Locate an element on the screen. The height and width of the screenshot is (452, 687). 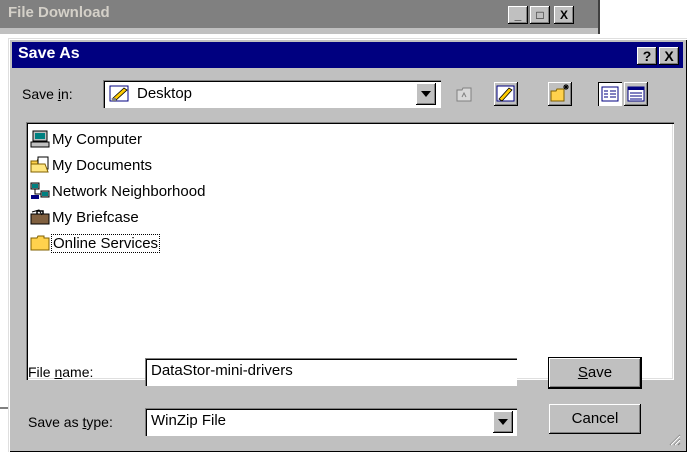
save-in-value: Desktop is located at coordinates (165, 93).